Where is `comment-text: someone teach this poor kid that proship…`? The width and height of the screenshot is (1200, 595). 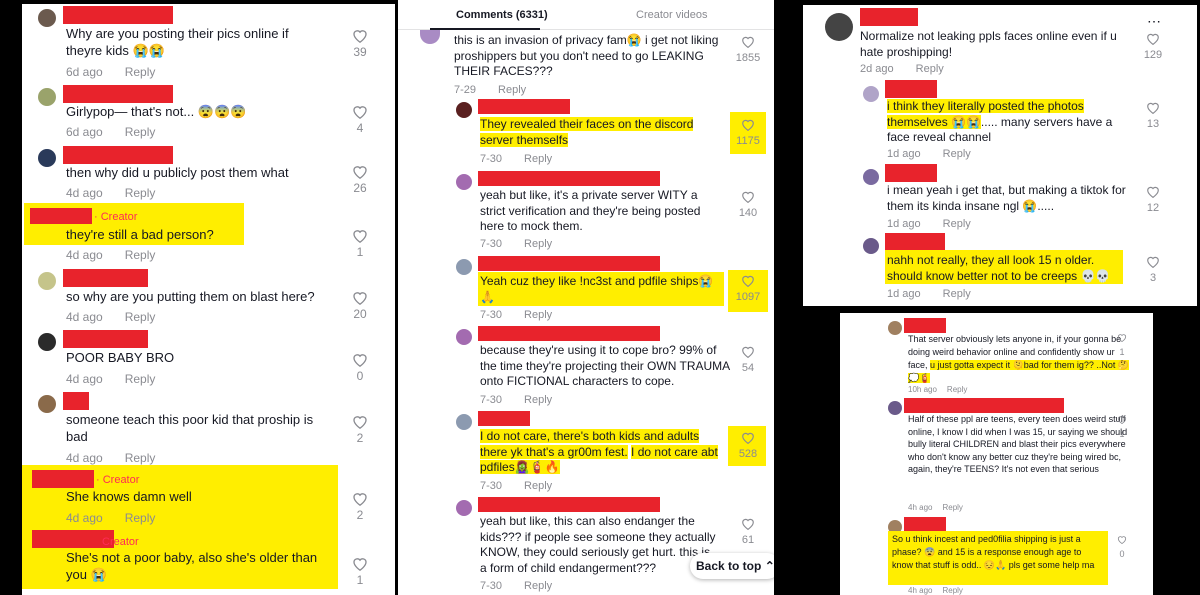 comment-text: someone teach this poor kid that proship… is located at coordinates (190, 428).